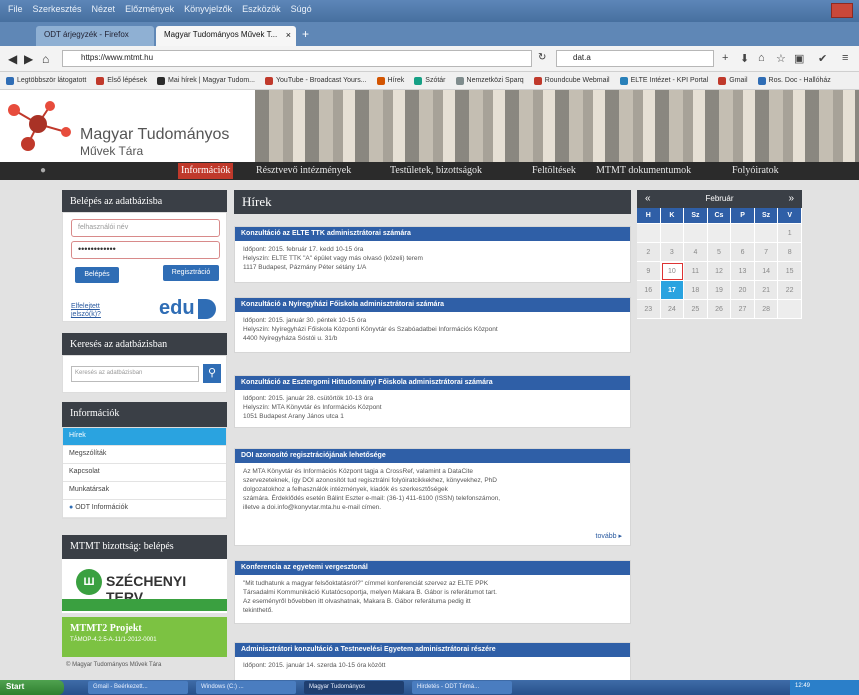 The height and width of the screenshot is (695, 859). I want to click on bookmark-item: Legtöbbször látogatott, so click(46, 80).